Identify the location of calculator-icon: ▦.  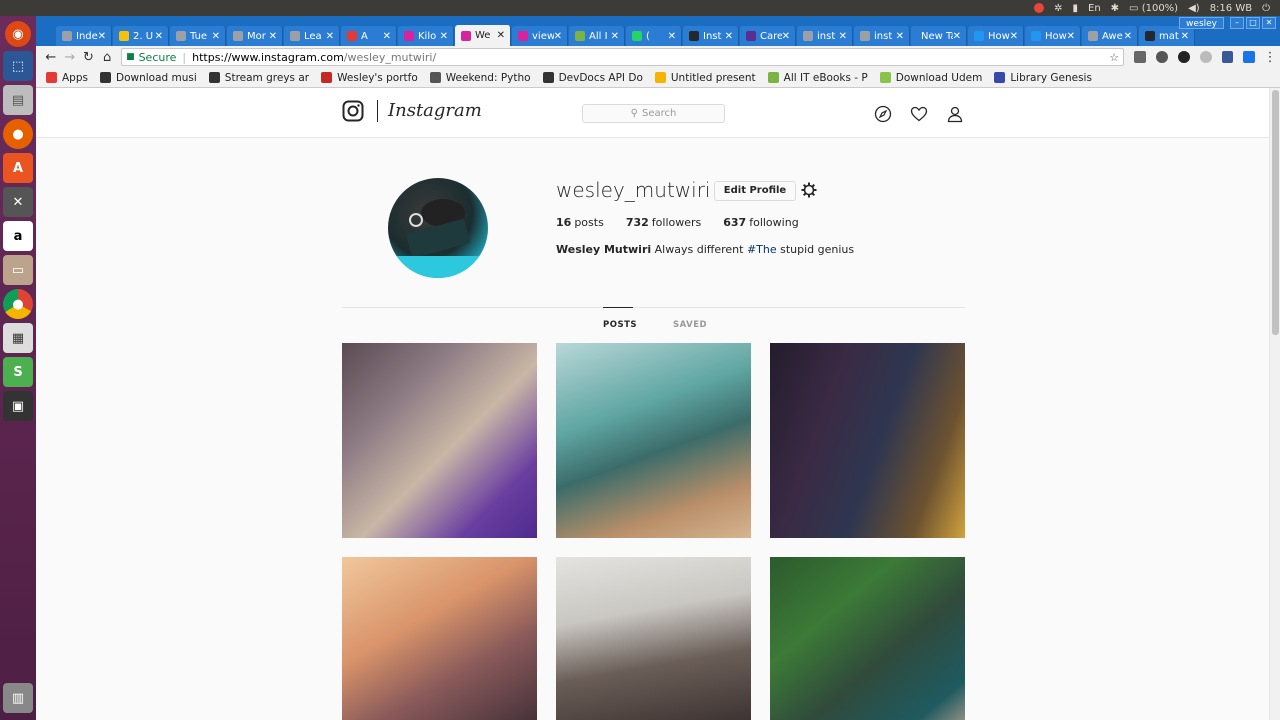
(18, 338).